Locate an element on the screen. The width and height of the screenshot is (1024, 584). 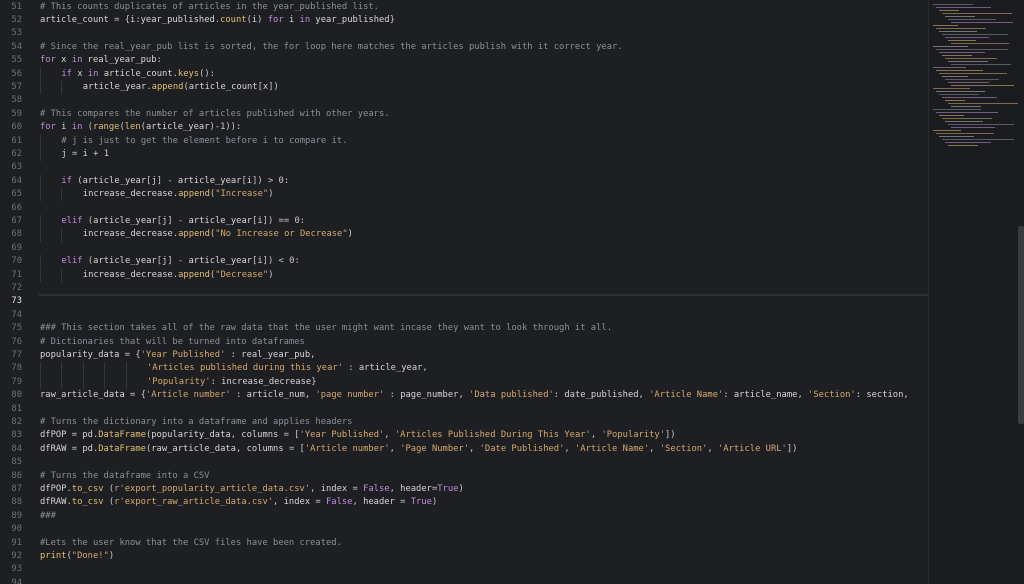
code-token: ) is located at coordinates (350, 234).